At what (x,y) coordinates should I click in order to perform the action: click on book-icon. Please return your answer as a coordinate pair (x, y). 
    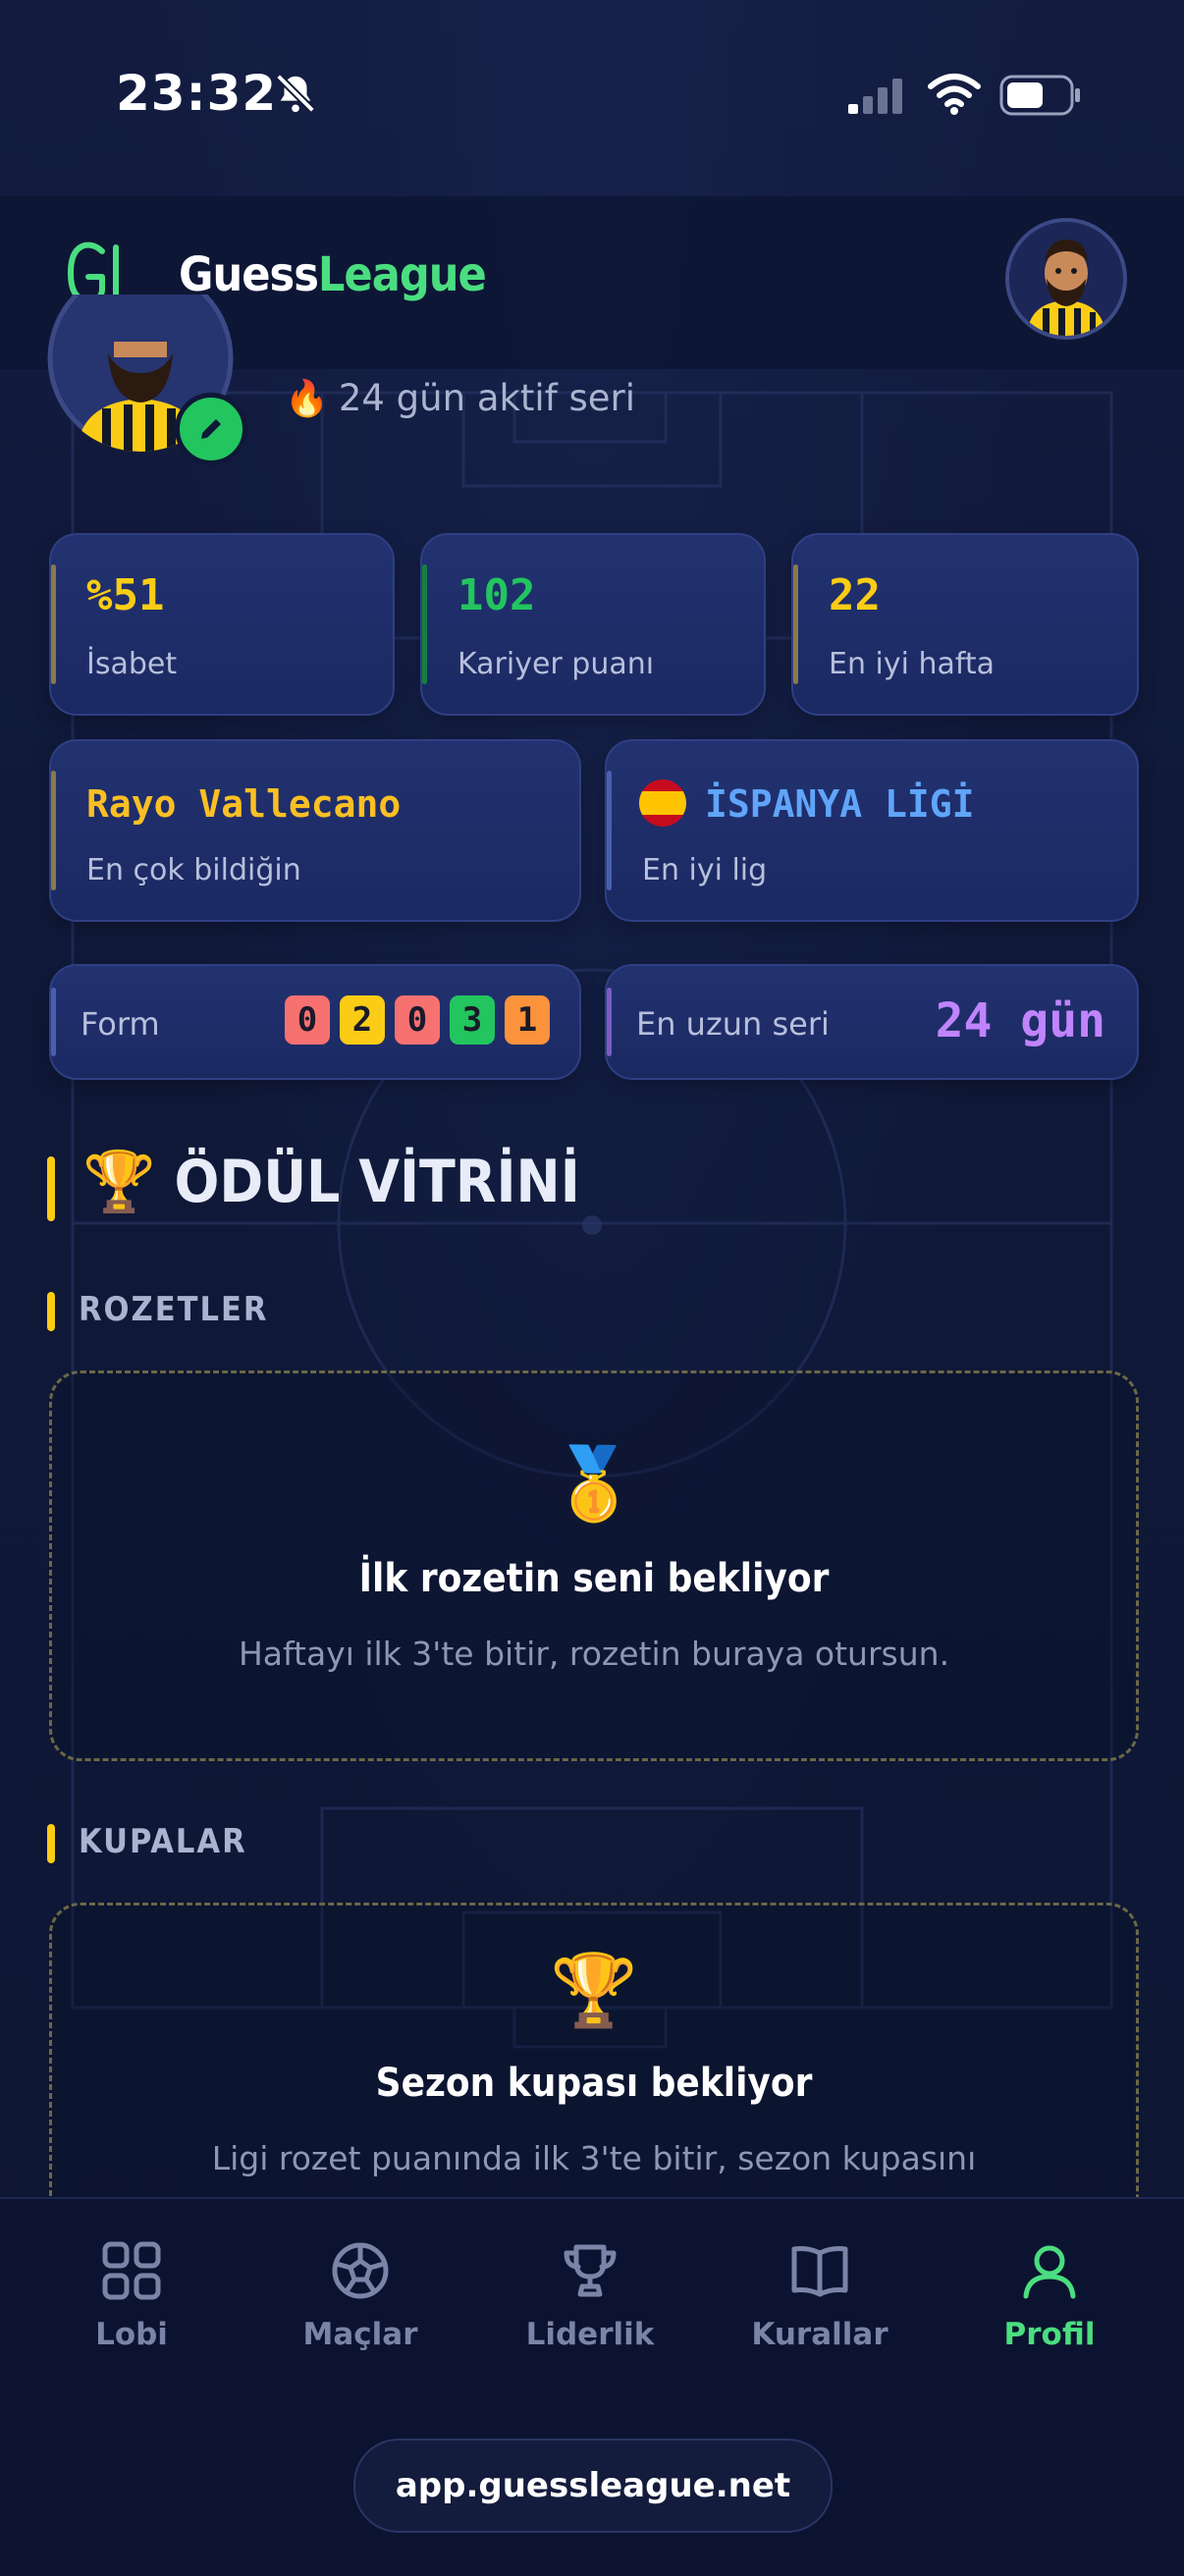
    Looking at the image, I should click on (820, 2271).